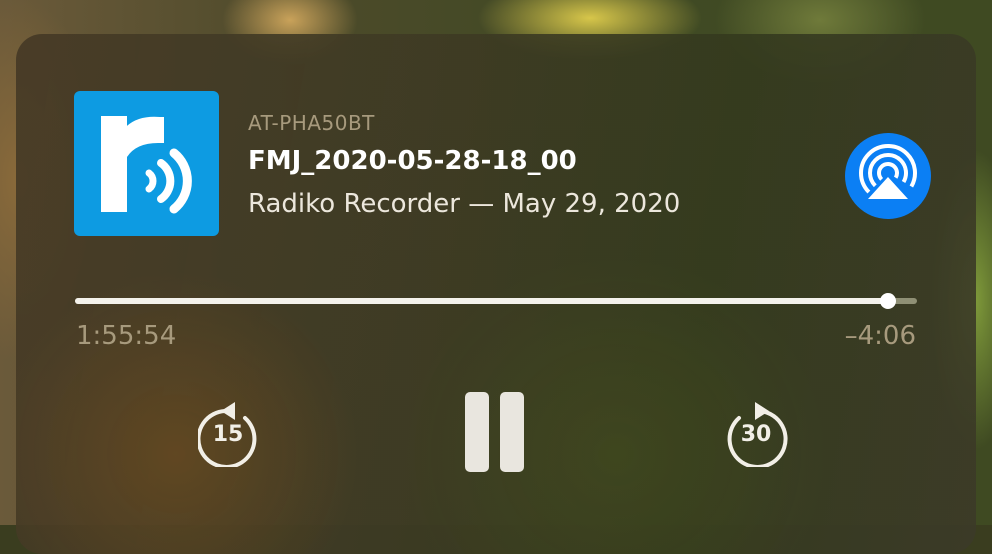  I want to click on album-artwork, so click(146, 163).